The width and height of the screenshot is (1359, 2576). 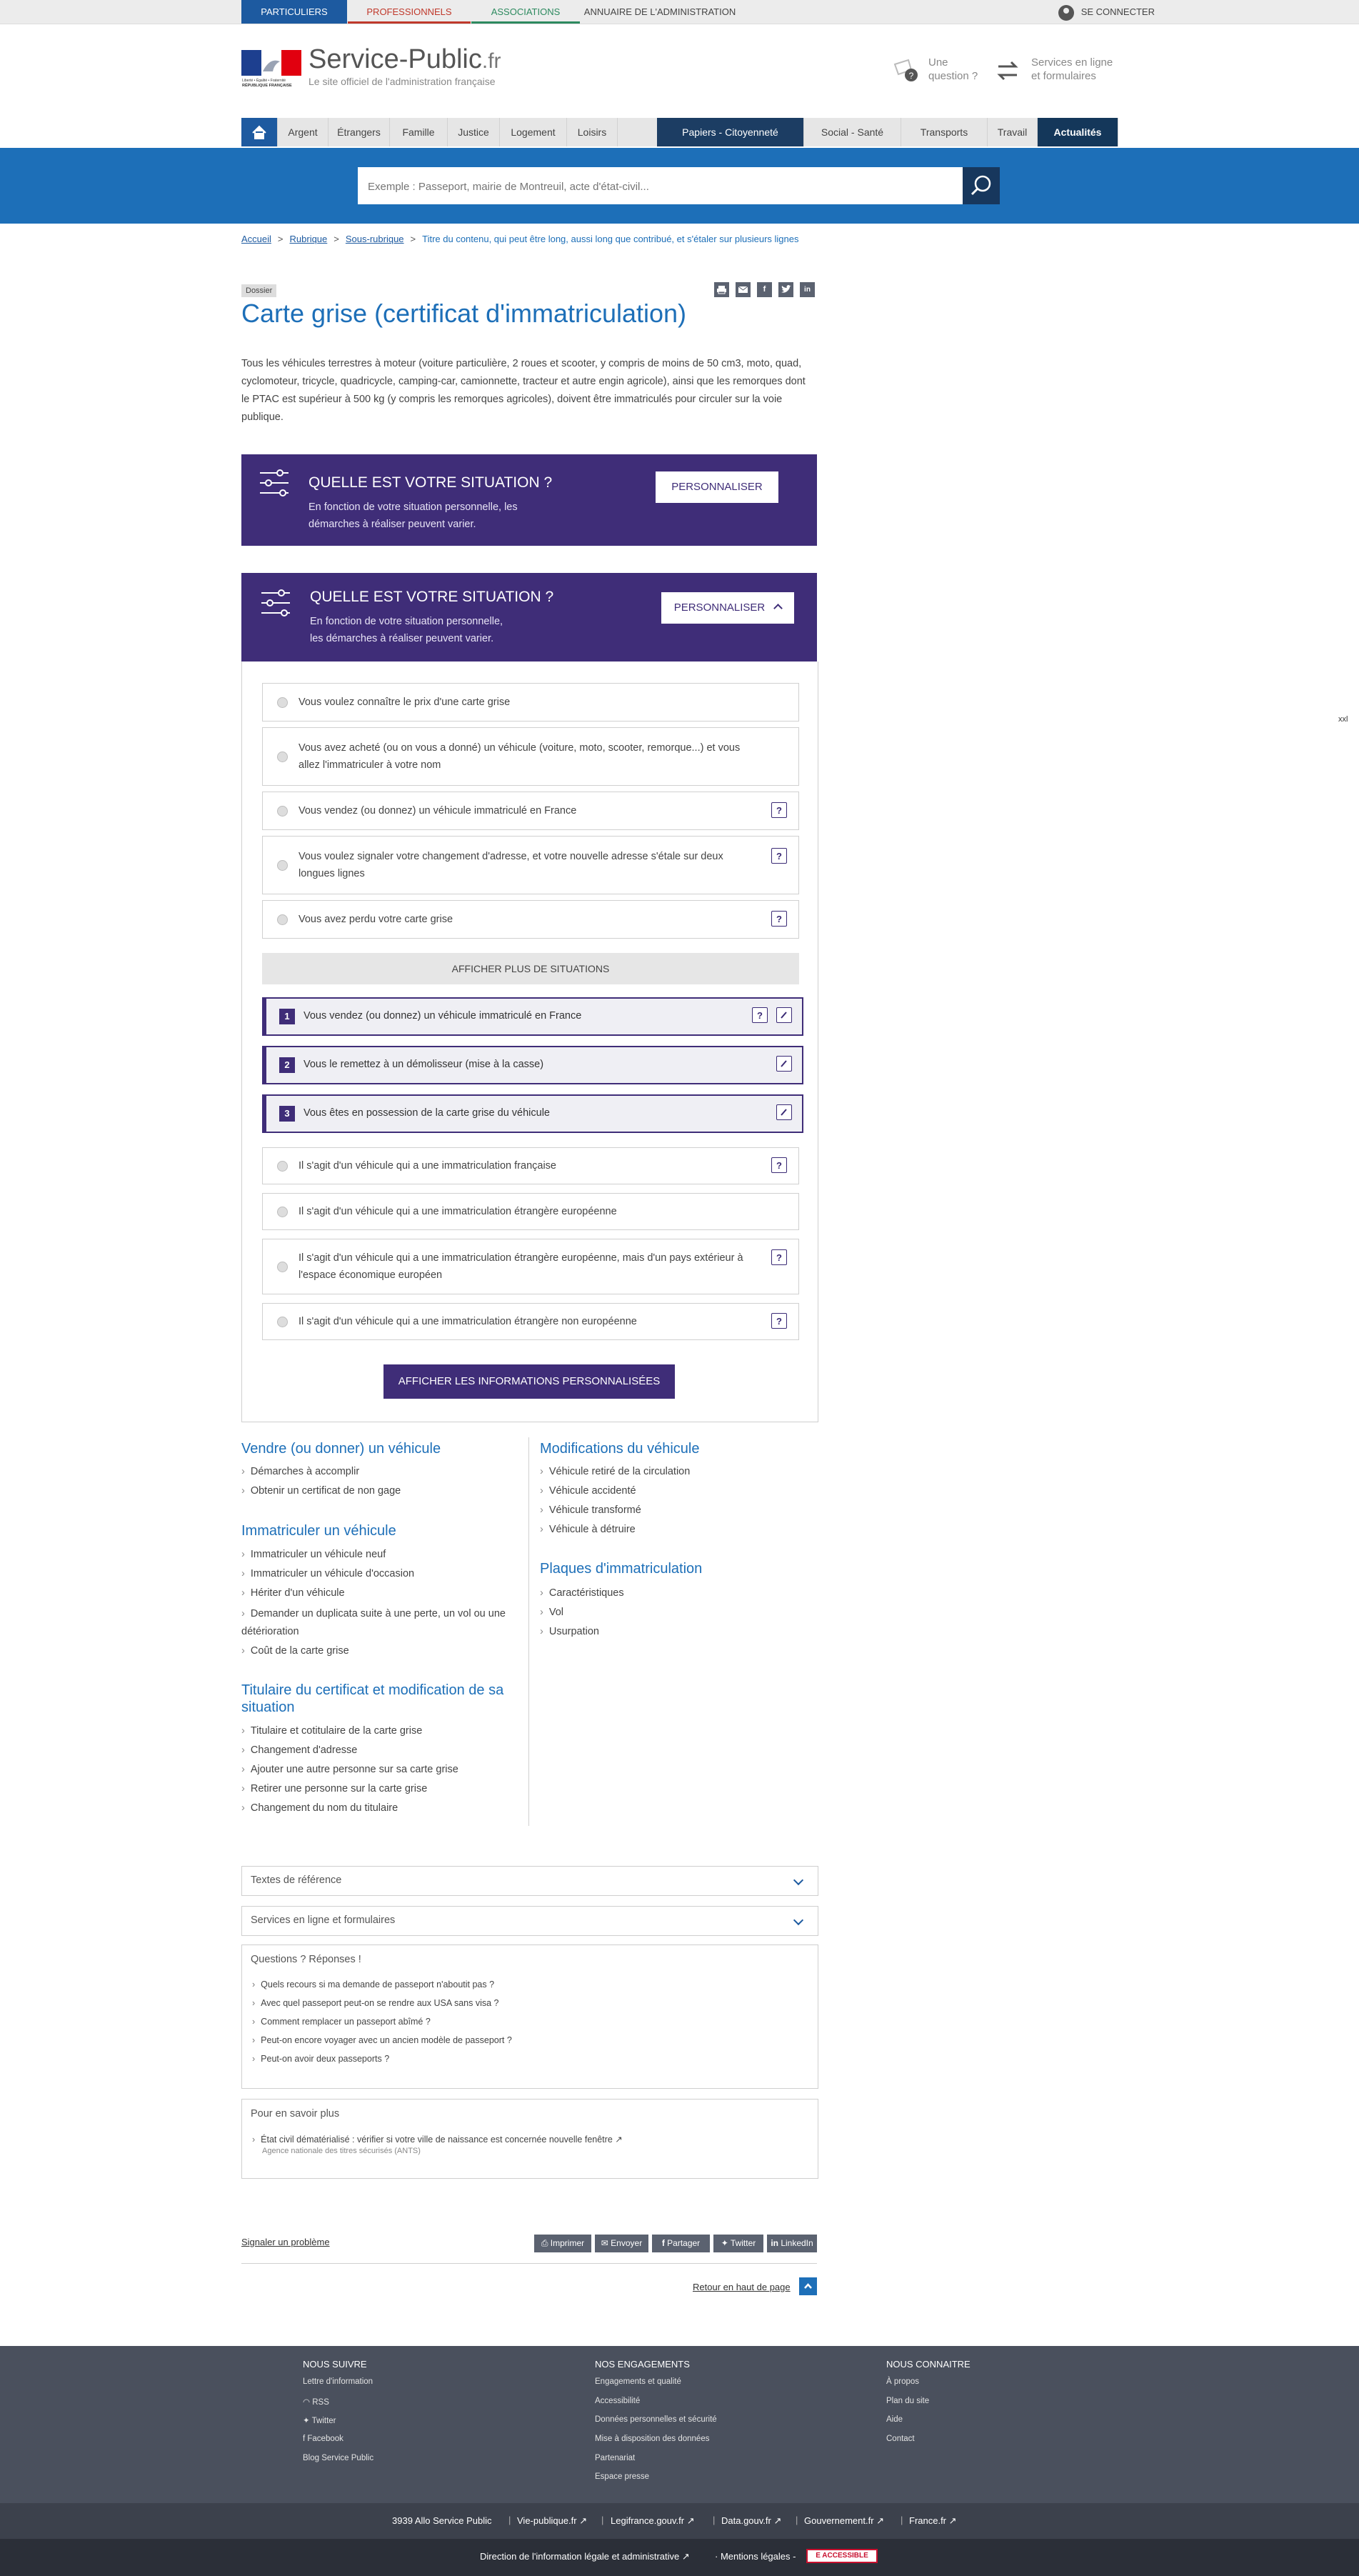 I want to click on personnaliser-open-button: PERSONNALISER, so click(x=727, y=608).